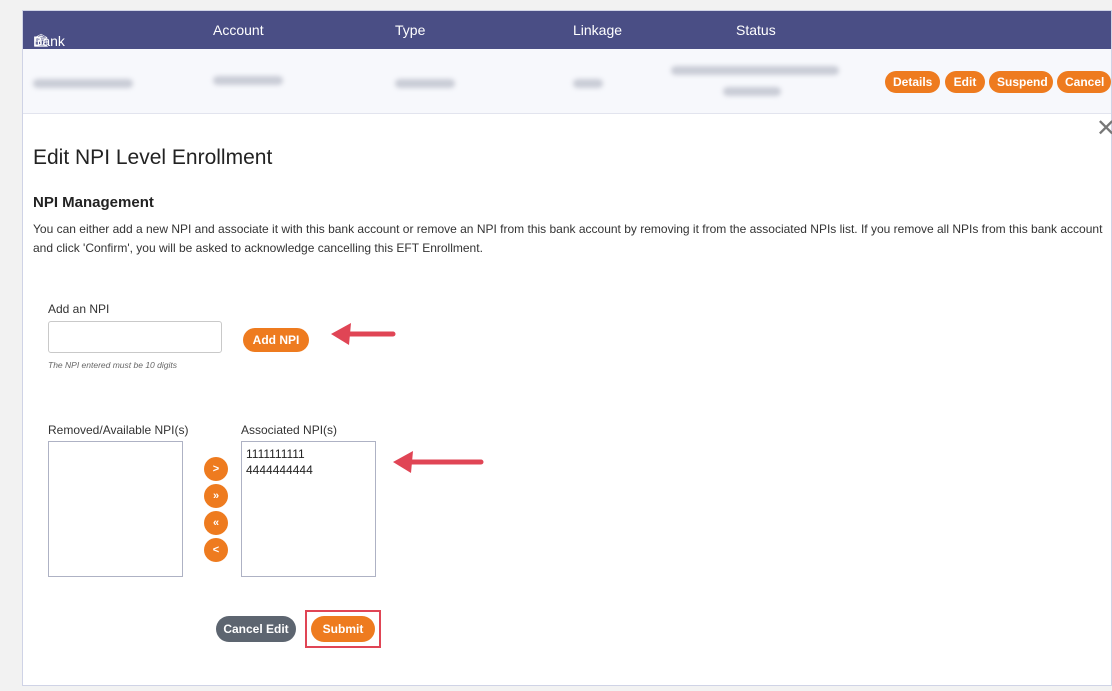 The width and height of the screenshot is (1112, 691). I want to click on associated-npi-list: 1111111111 4444444444, so click(308, 509).